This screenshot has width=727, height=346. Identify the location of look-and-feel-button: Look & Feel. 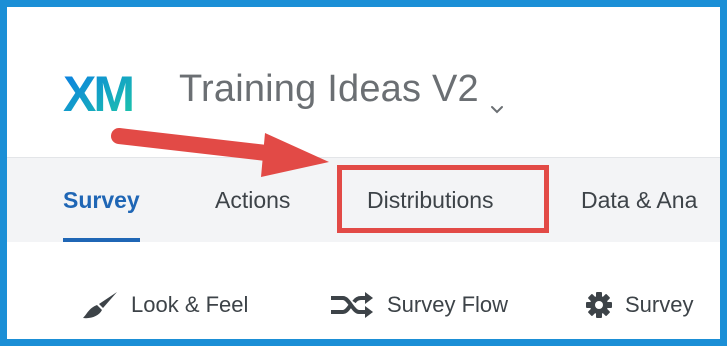
(163, 305).